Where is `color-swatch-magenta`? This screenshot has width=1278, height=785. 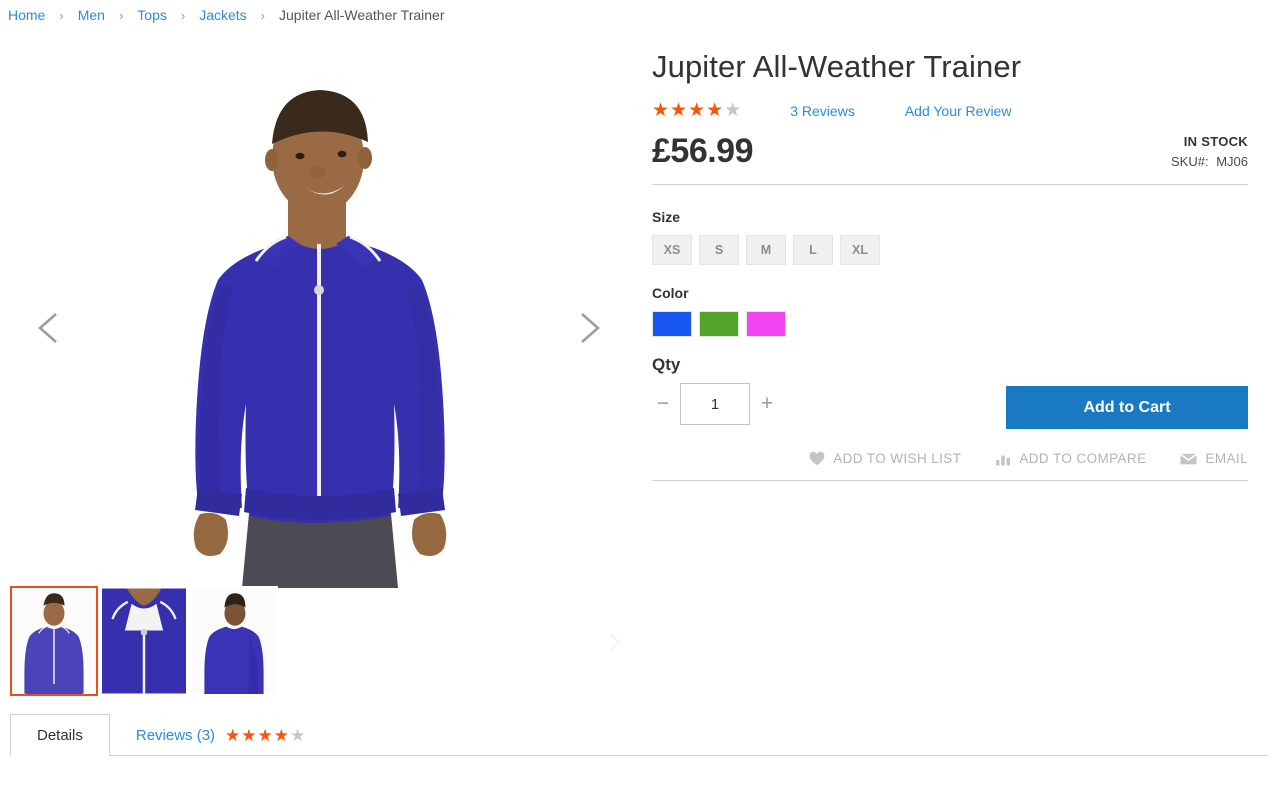
color-swatch-magenta is located at coordinates (766, 324).